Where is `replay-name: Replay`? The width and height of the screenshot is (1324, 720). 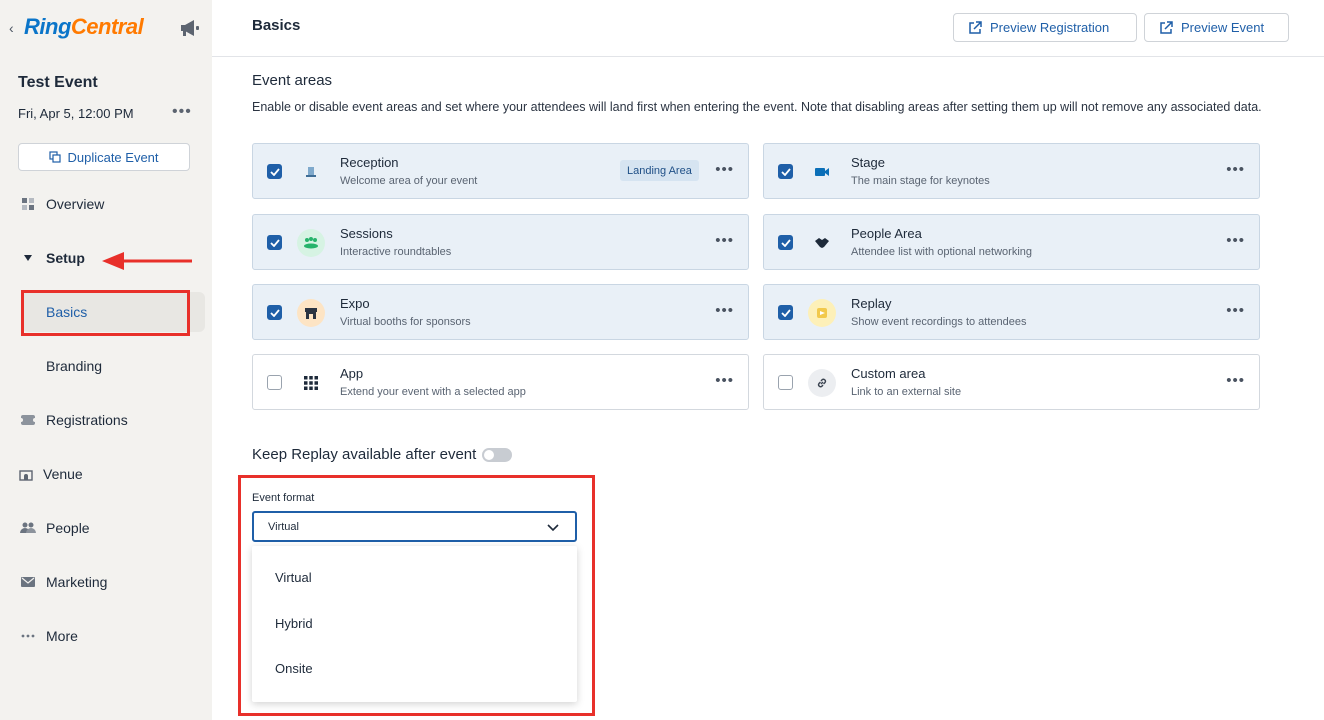
replay-name: Replay is located at coordinates (871, 303).